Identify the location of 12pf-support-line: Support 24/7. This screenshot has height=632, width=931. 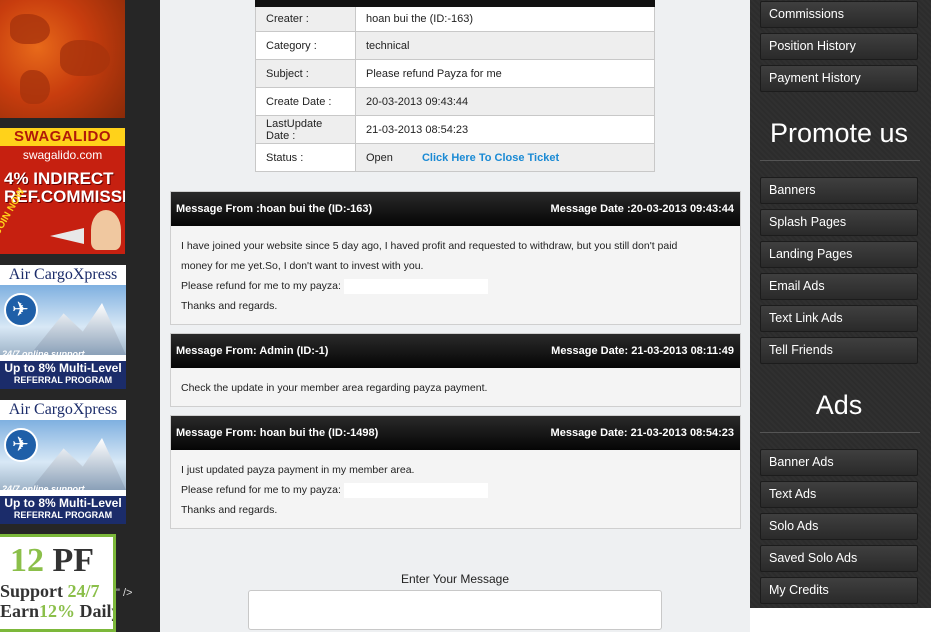
(50, 591).